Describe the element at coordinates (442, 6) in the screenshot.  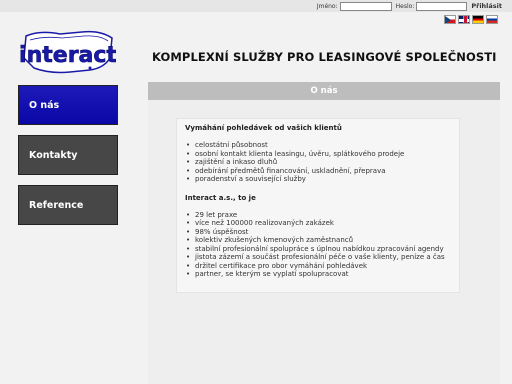
I see `password-input` at that location.